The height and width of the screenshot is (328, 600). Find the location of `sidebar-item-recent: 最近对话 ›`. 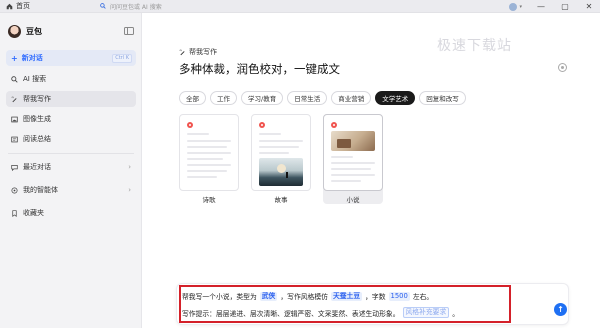

sidebar-item-recent: 最近对话 › is located at coordinates (71, 167).